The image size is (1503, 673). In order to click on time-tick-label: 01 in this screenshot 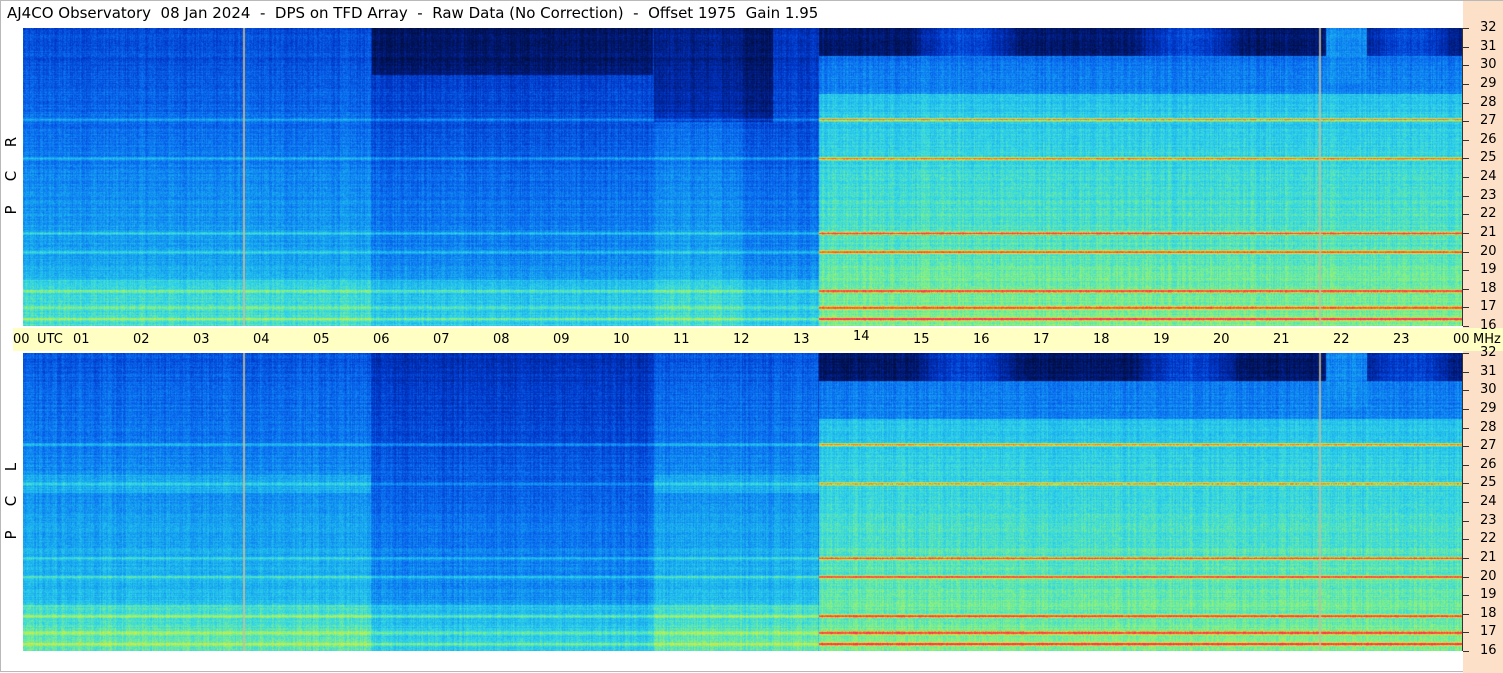, I will do `click(81, 339)`.